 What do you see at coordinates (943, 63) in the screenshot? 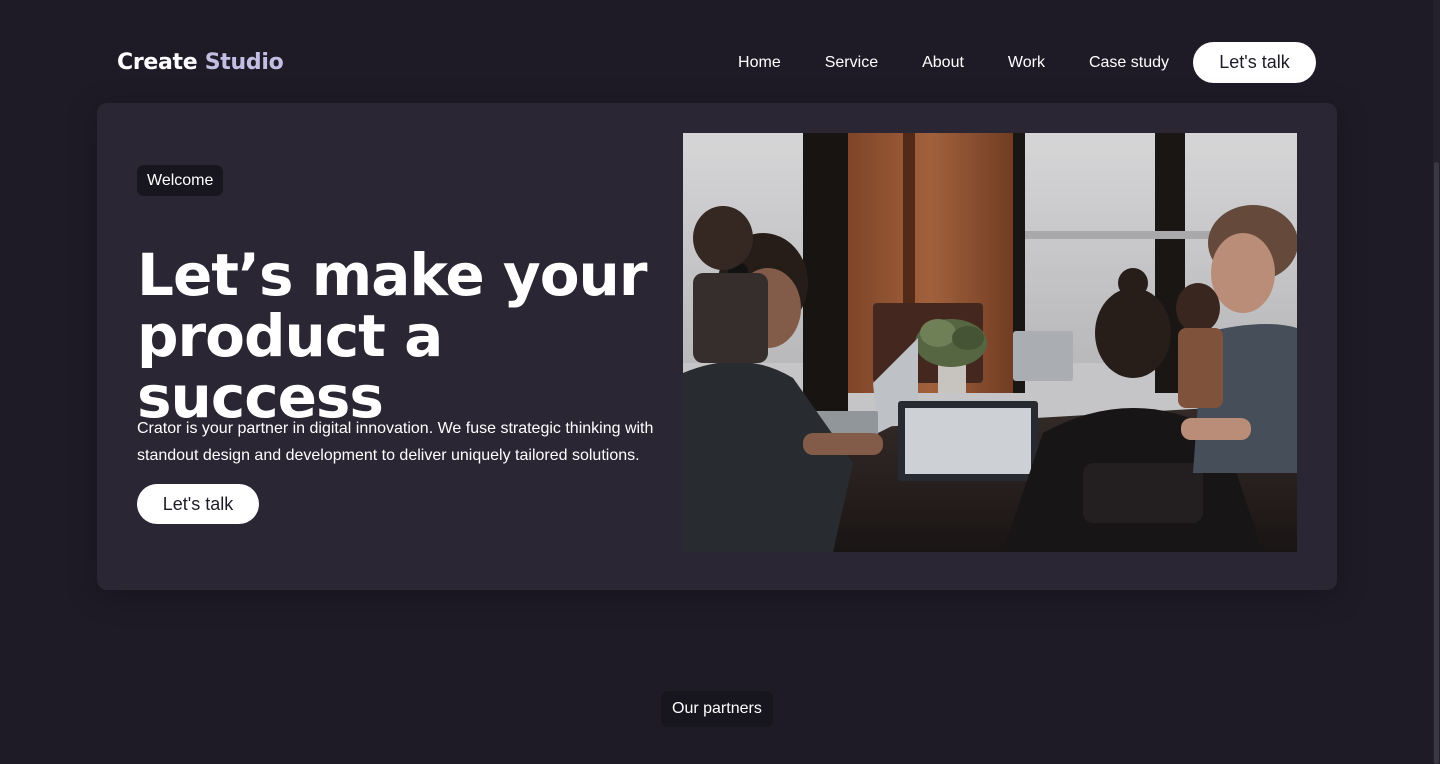
I see `nav-link-about: About` at bounding box center [943, 63].